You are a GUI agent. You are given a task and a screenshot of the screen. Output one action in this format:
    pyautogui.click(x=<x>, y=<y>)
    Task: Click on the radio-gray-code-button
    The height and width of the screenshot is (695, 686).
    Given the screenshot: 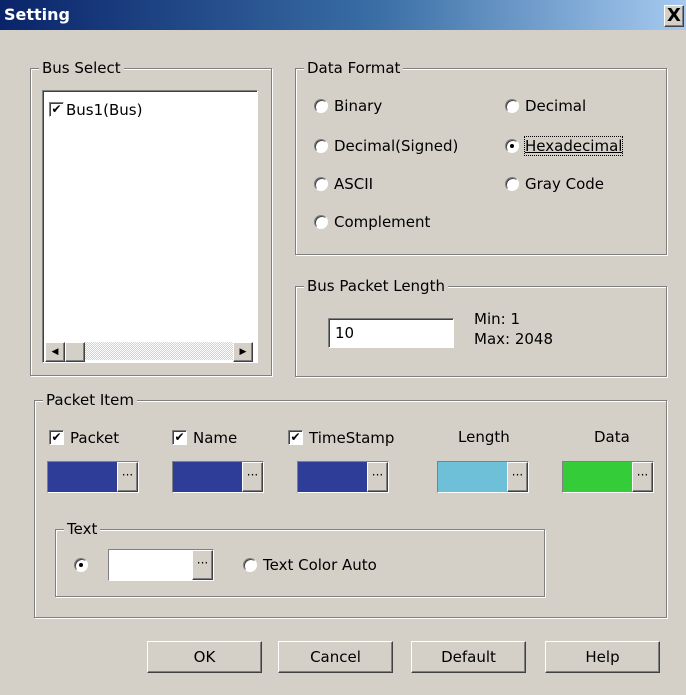 What is the action you would take?
    pyautogui.click(x=512, y=183)
    